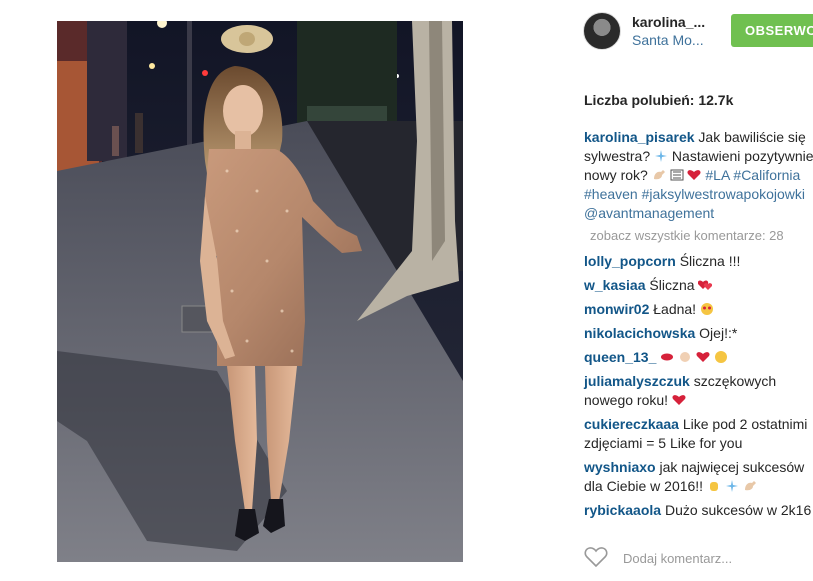  I want to click on comment-text: Ojej!:*, so click(718, 333).